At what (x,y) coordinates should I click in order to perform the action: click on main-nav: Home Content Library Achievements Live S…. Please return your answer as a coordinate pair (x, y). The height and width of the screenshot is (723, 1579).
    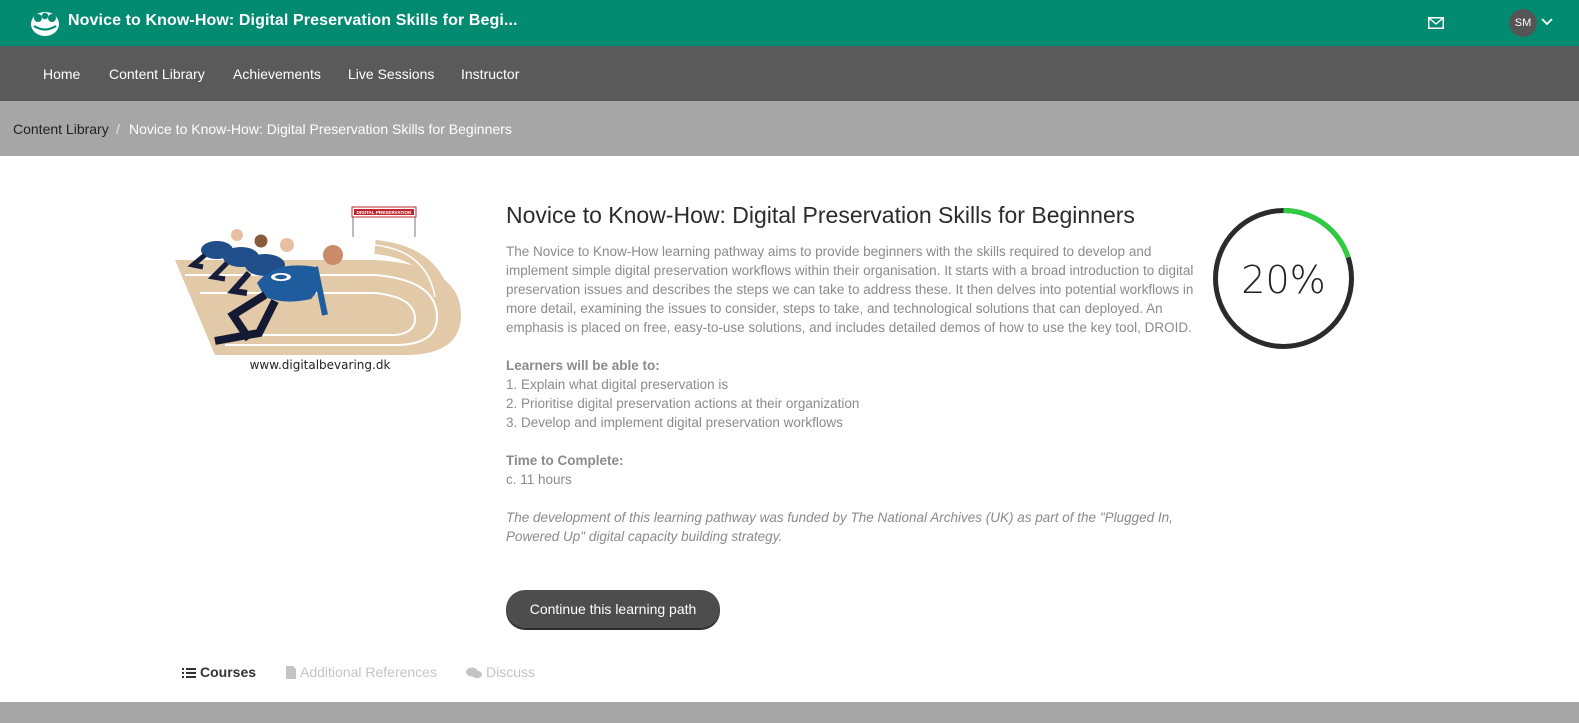
    Looking at the image, I should click on (789, 73).